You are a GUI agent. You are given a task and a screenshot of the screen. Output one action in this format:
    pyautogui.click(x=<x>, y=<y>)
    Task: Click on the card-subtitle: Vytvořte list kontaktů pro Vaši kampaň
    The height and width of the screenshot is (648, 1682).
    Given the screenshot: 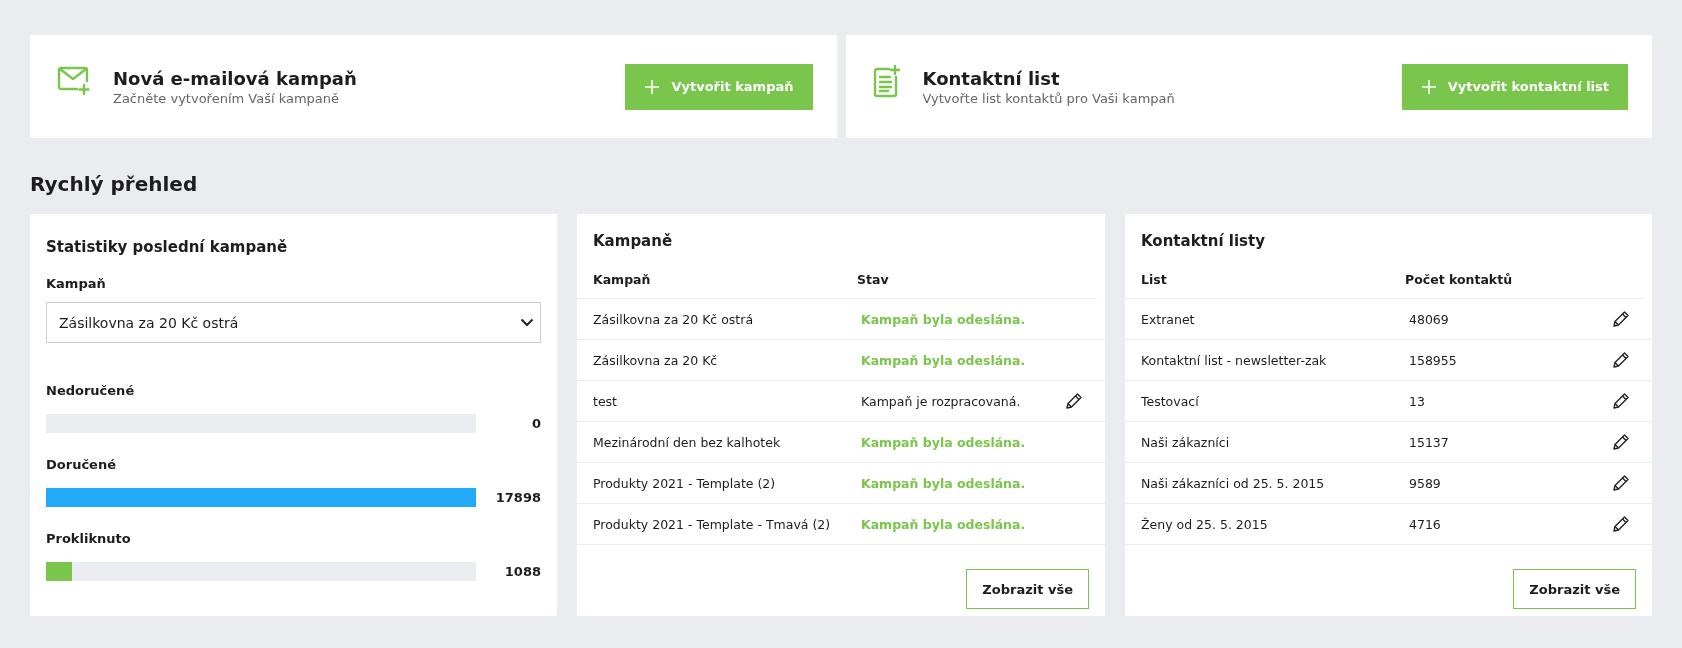 What is the action you would take?
    pyautogui.click(x=1049, y=98)
    